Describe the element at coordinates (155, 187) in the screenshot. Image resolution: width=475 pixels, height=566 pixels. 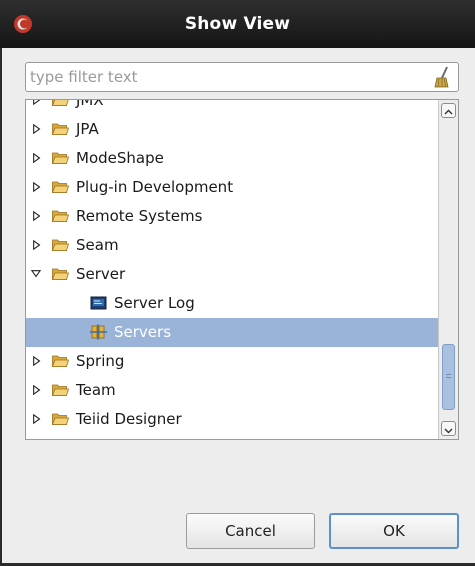
I see `tree-item-label: Plug-in Development` at that location.